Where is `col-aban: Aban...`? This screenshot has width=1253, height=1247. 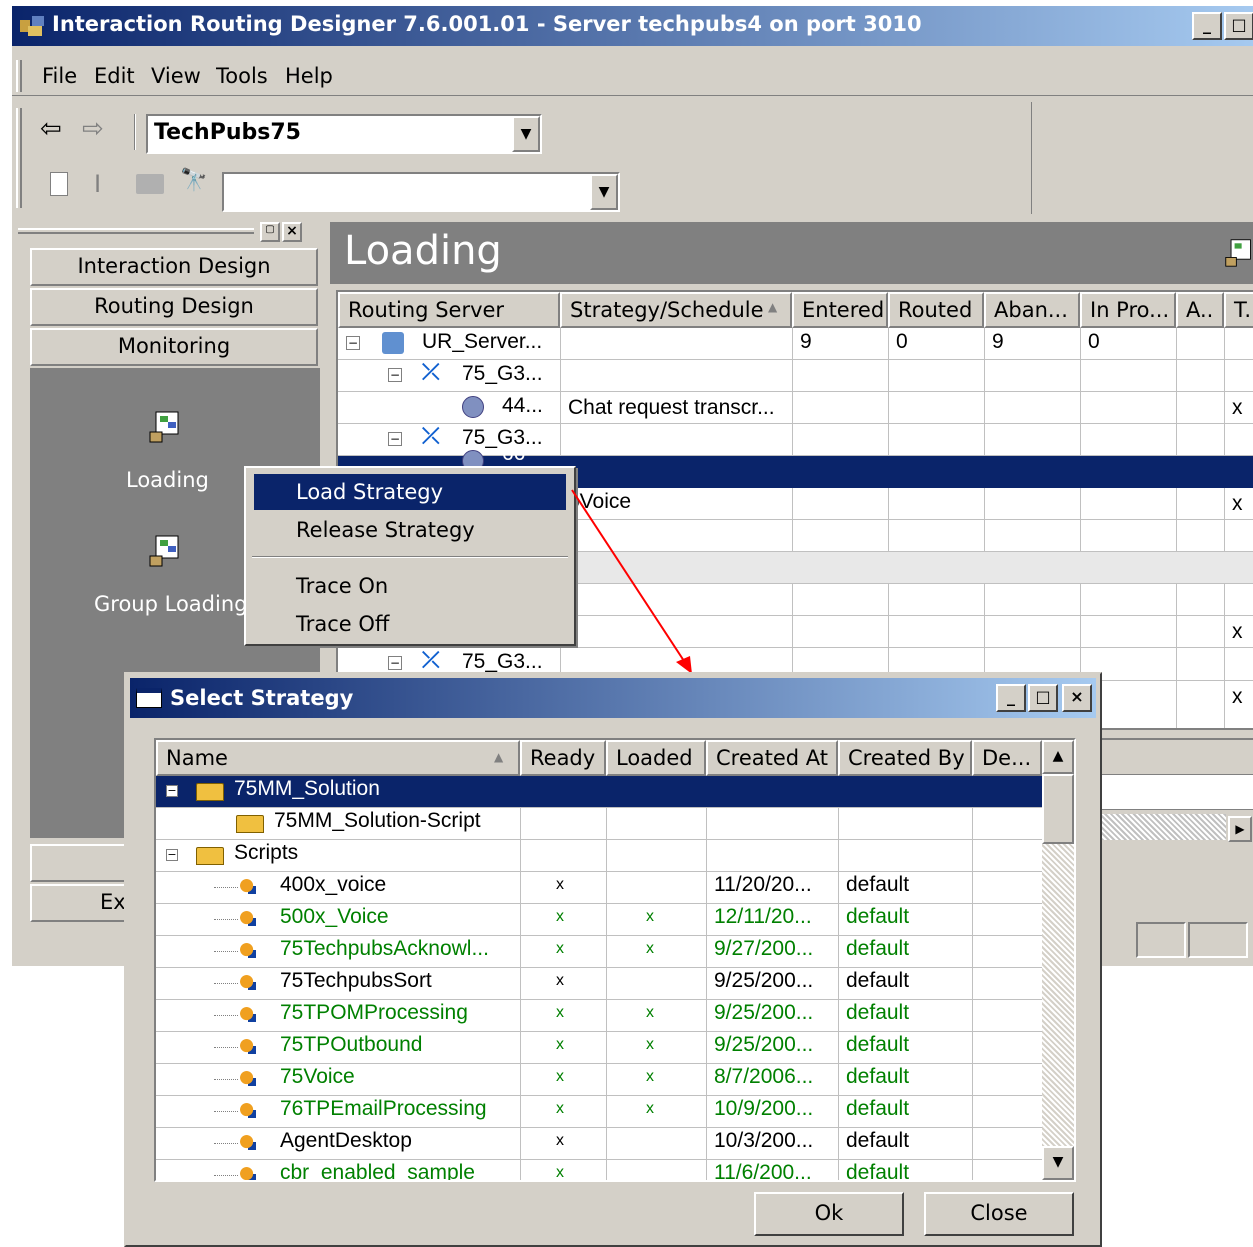
col-aban: Aban... is located at coordinates (1032, 310).